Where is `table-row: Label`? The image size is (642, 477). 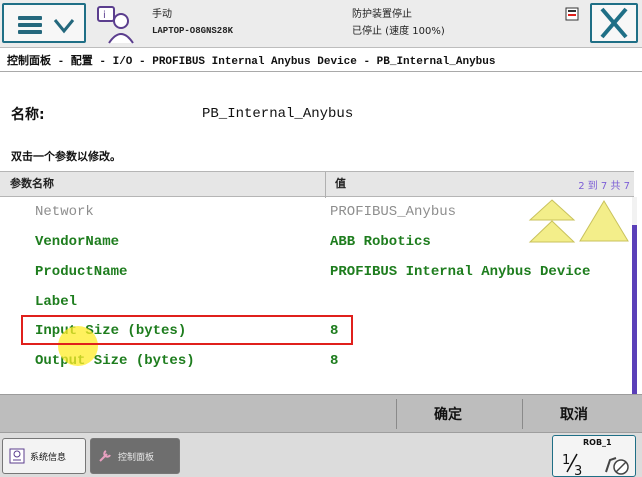 table-row: Label is located at coordinates (316, 302).